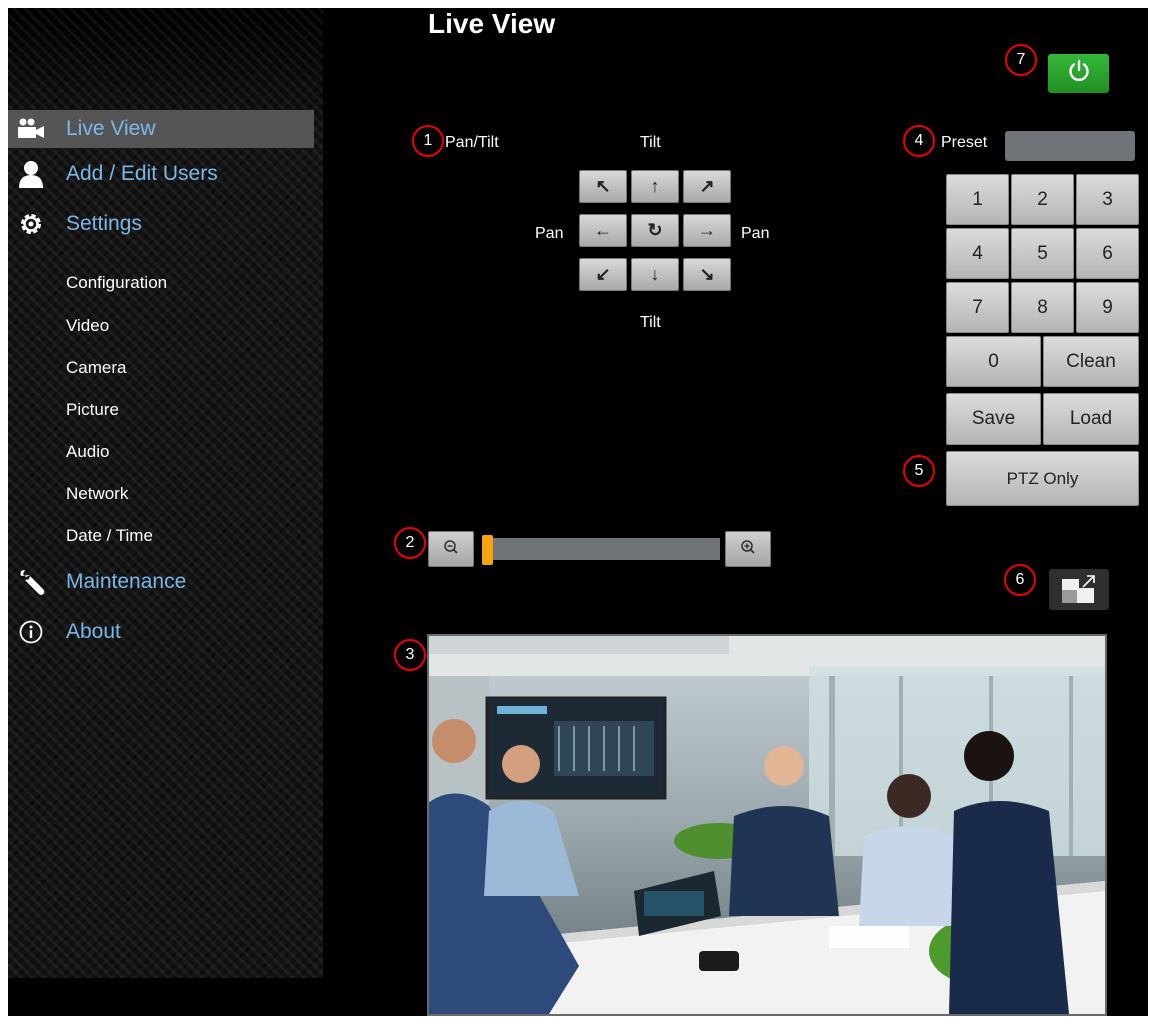  Describe the element at coordinates (428, 141) in the screenshot. I see `callout-1: 1` at that location.